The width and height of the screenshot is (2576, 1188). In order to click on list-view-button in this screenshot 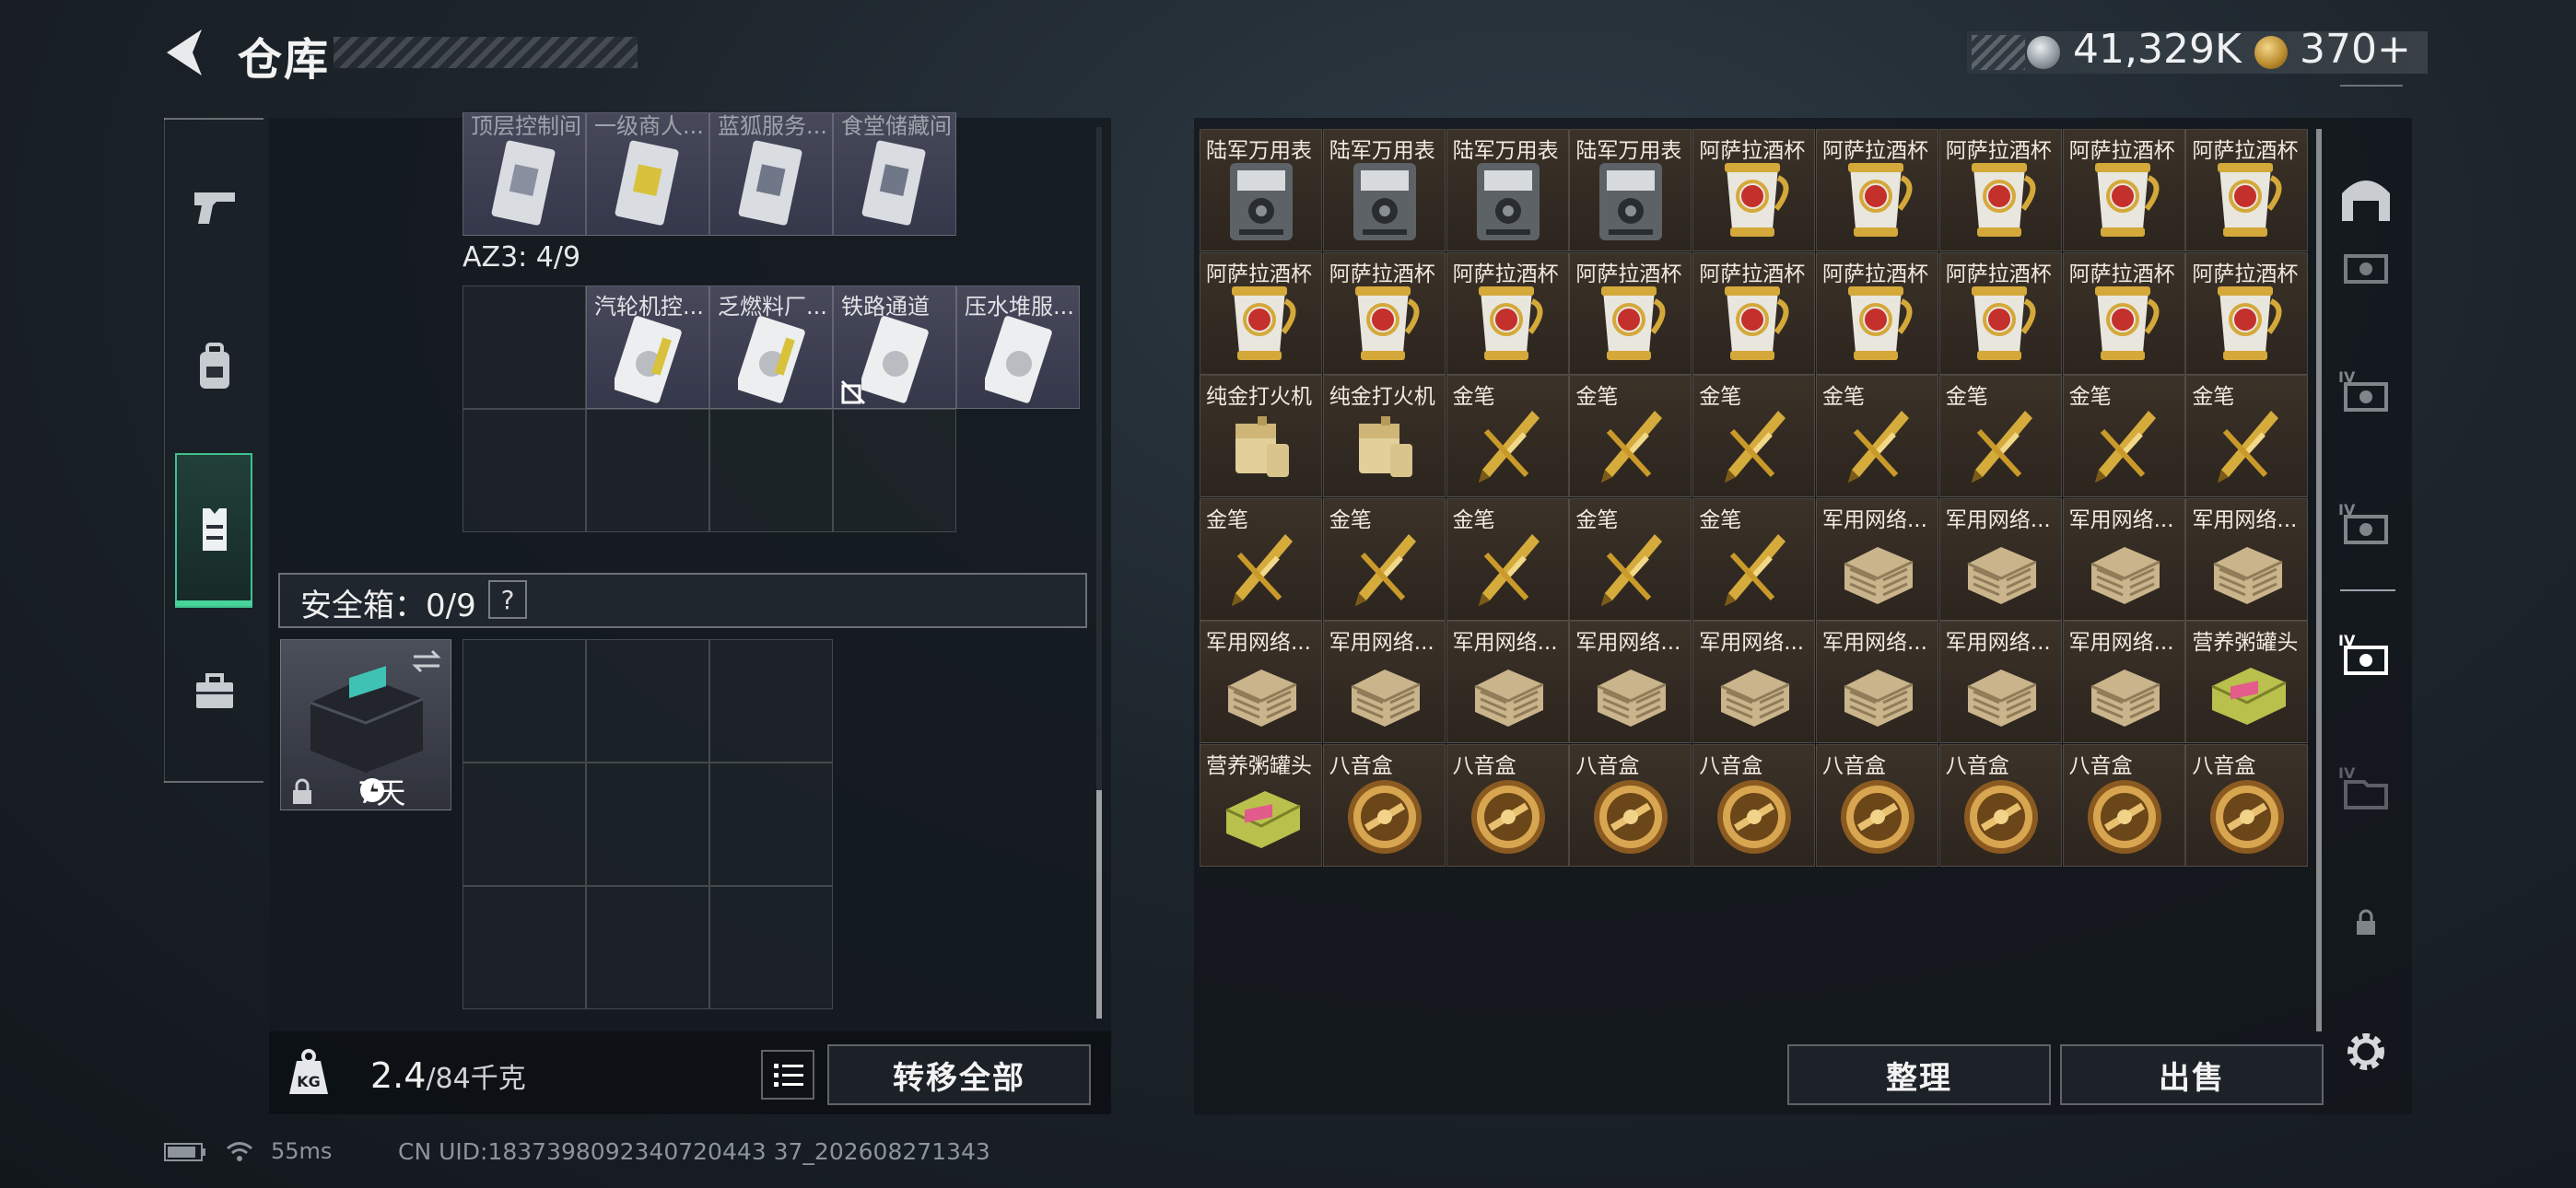, I will do `click(787, 1075)`.